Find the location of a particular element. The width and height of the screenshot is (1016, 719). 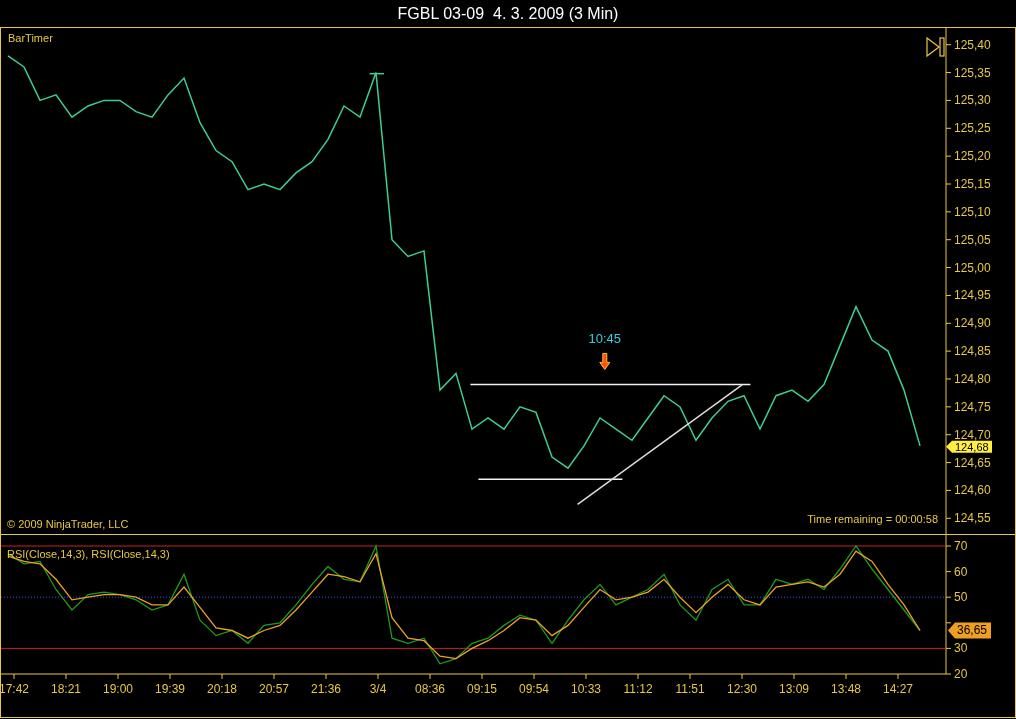

indicator-legend: RSI(Close,14,3), RSI(Close,14,3) is located at coordinates (88, 554).